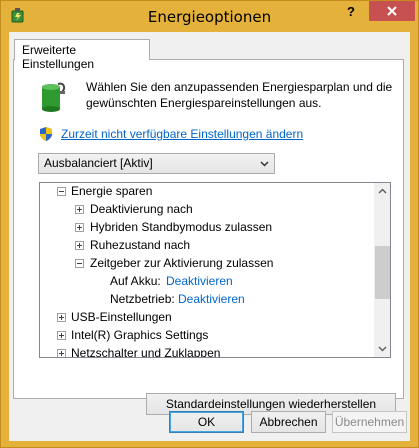 The height and width of the screenshot is (448, 419). What do you see at coordinates (135, 281) in the screenshot?
I see `setting-label-auf-akku: Auf Akku:` at bounding box center [135, 281].